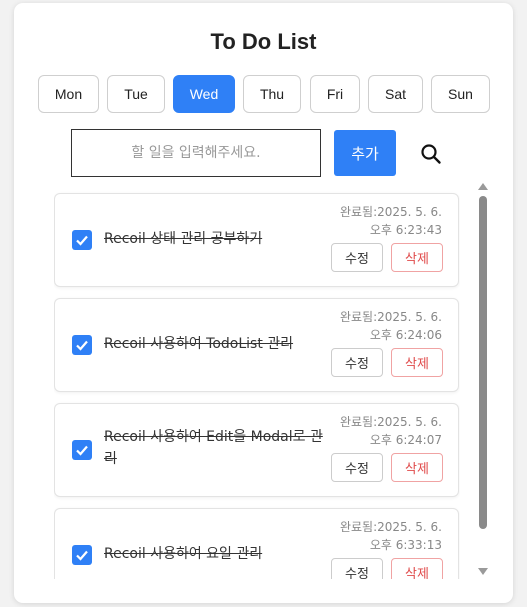  What do you see at coordinates (183, 554) in the screenshot?
I see `todo-text: Recoil 사용하여 요일 관리` at bounding box center [183, 554].